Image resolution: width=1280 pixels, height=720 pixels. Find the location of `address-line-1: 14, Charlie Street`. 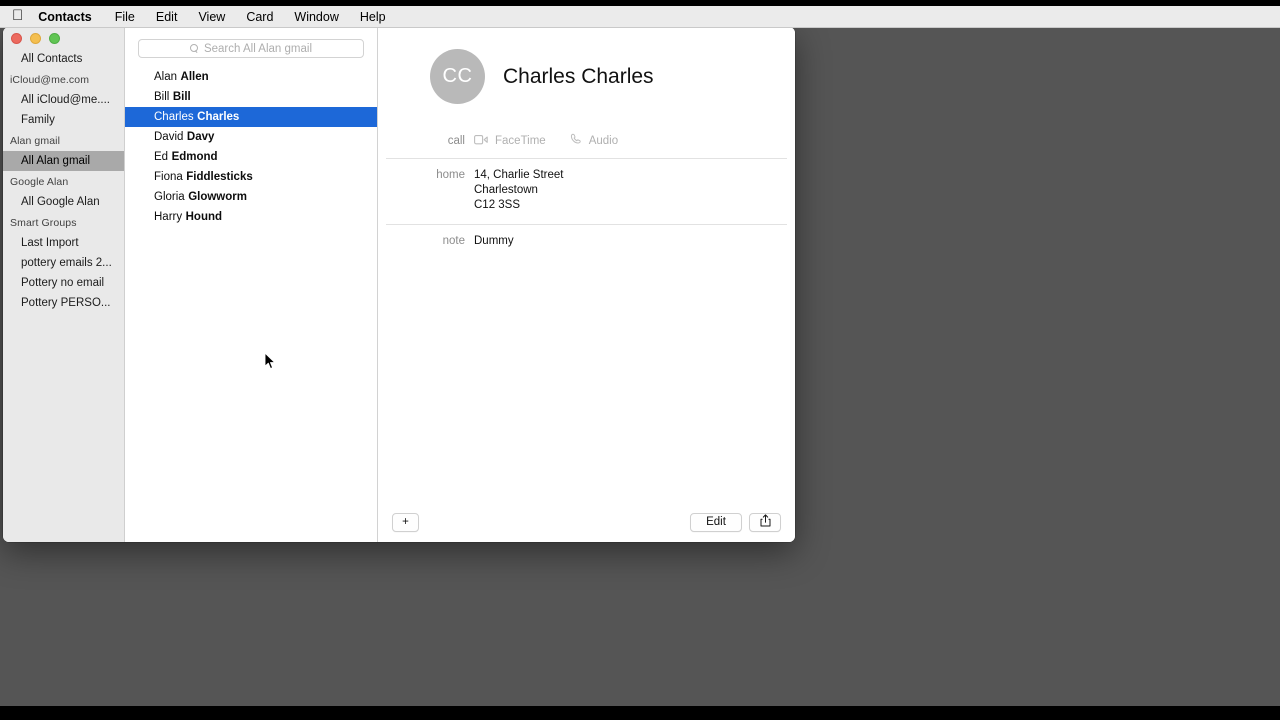

address-line-1: 14, Charlie Street is located at coordinates (519, 175).